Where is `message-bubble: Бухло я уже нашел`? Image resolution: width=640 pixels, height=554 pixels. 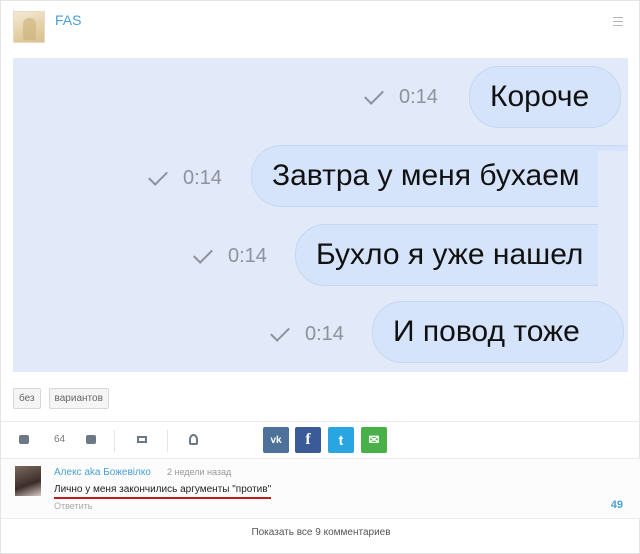
message-bubble: Бухло я уже нашел is located at coordinates (461, 255).